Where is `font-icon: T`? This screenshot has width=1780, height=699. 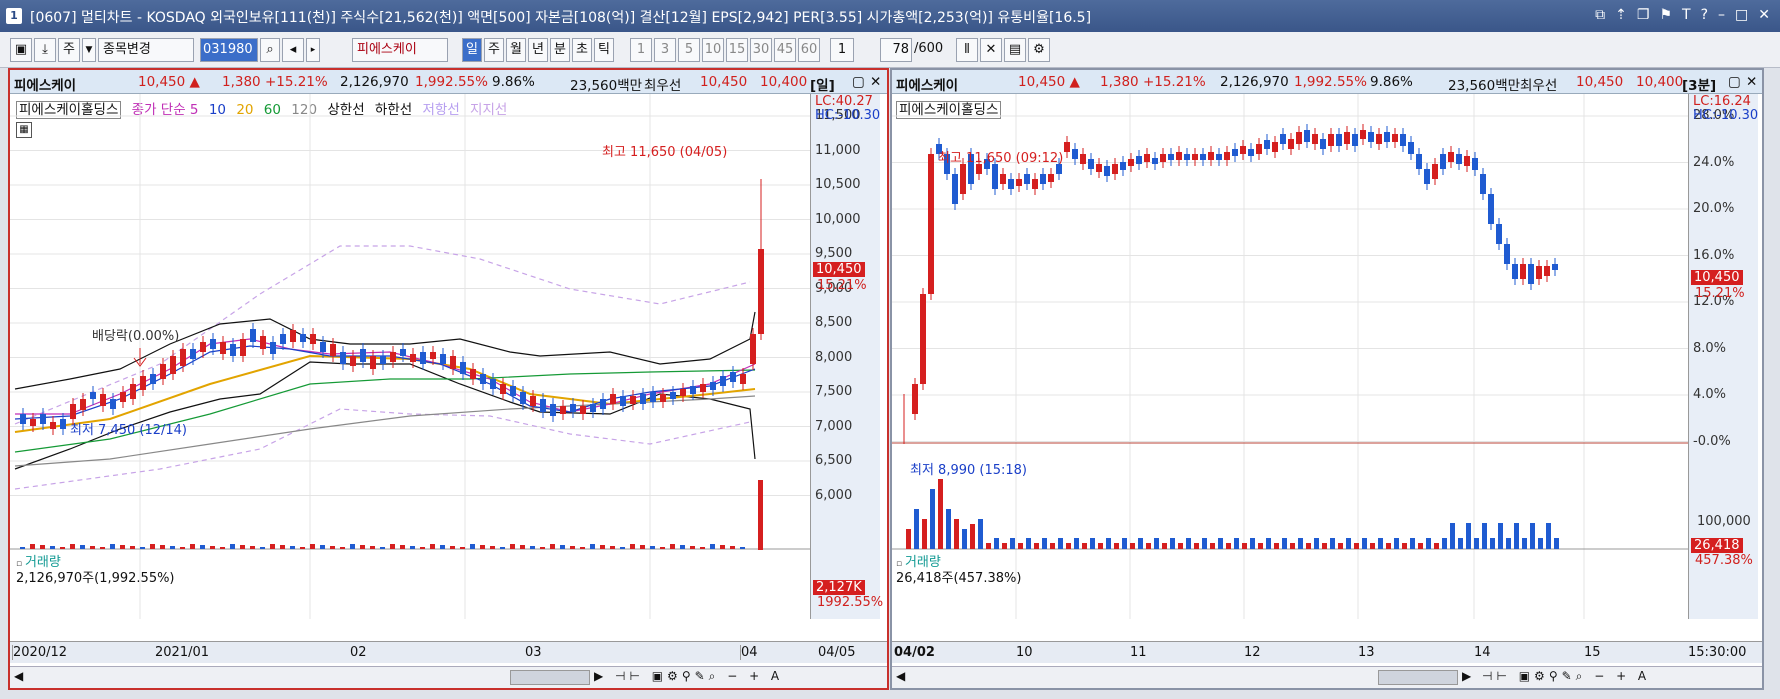
font-icon: T is located at coordinates (1686, 15).